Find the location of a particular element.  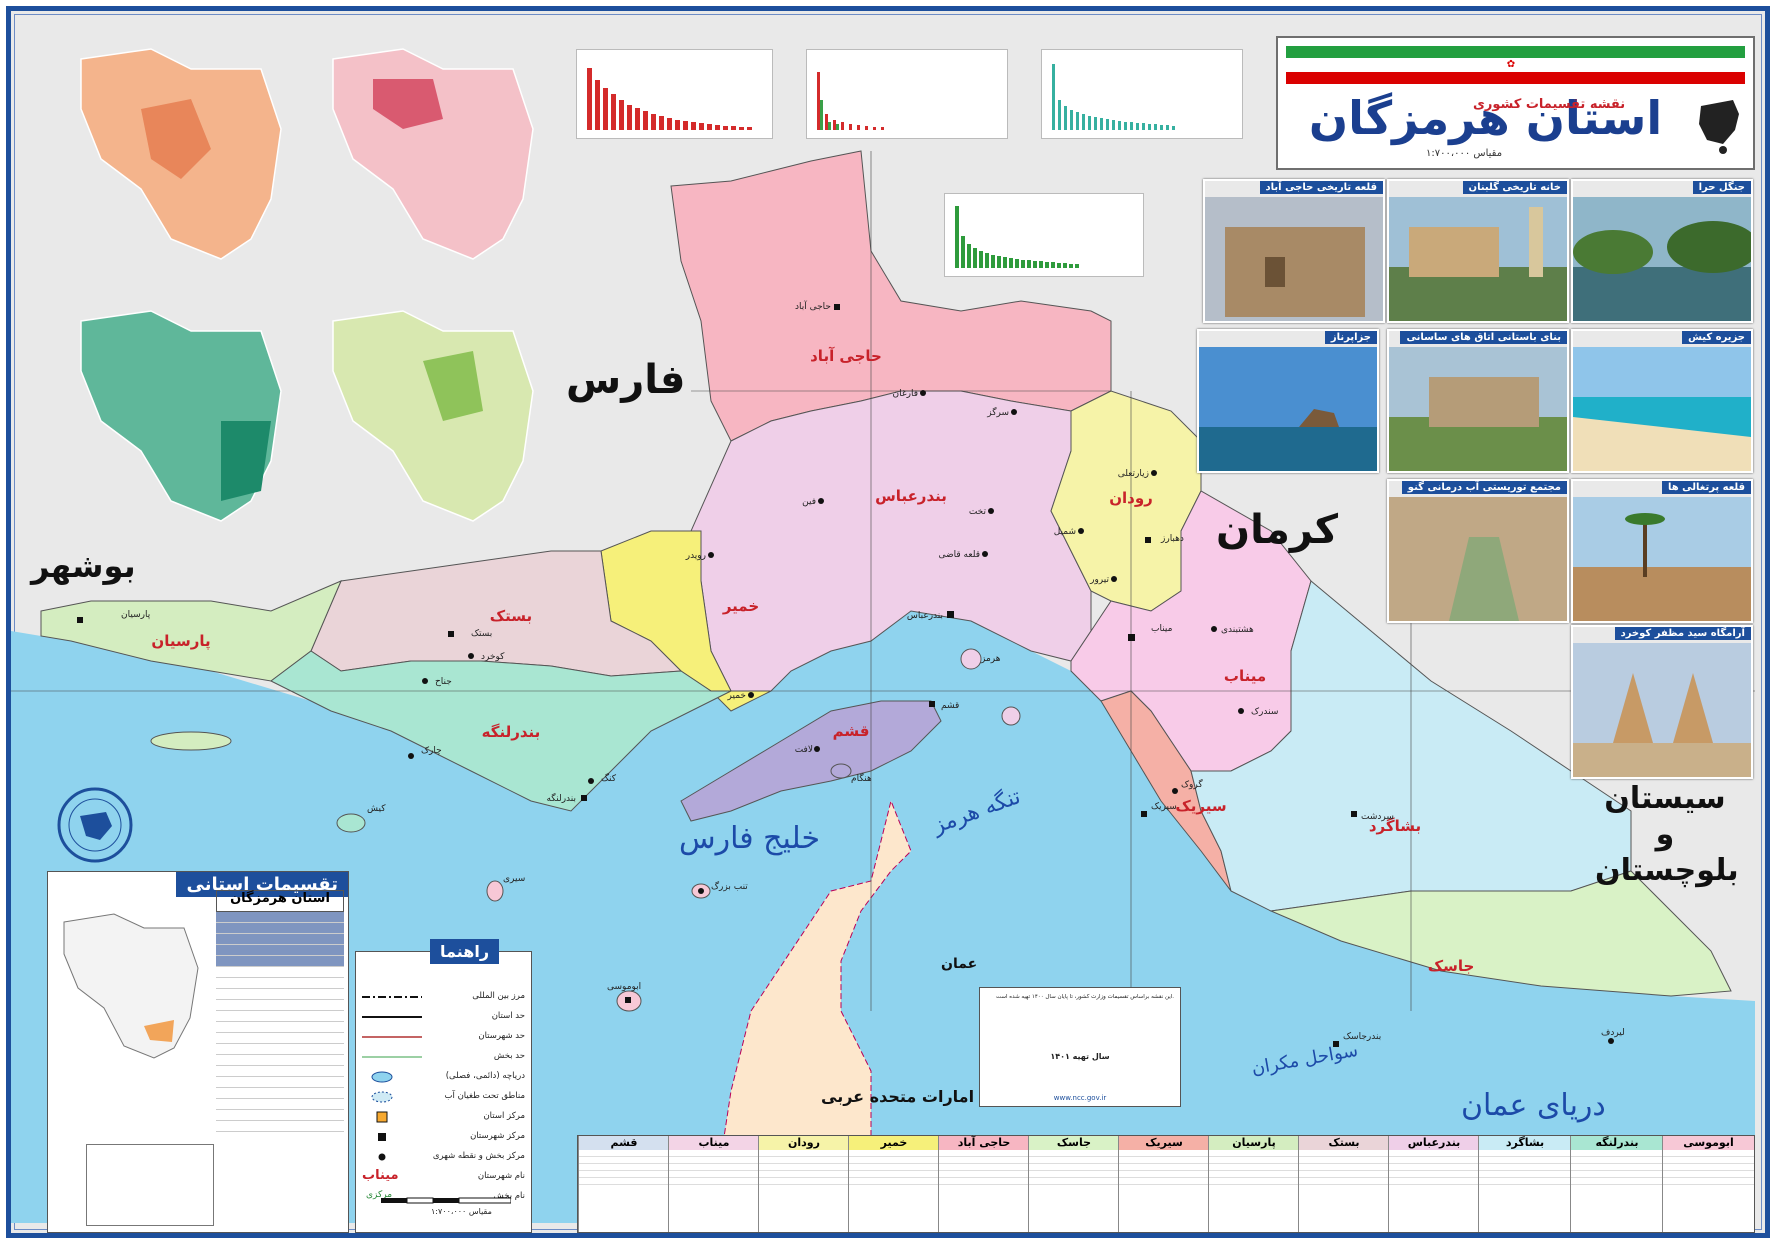

legend-row: مرکز شهرستان is located at coordinates (443, 1137).